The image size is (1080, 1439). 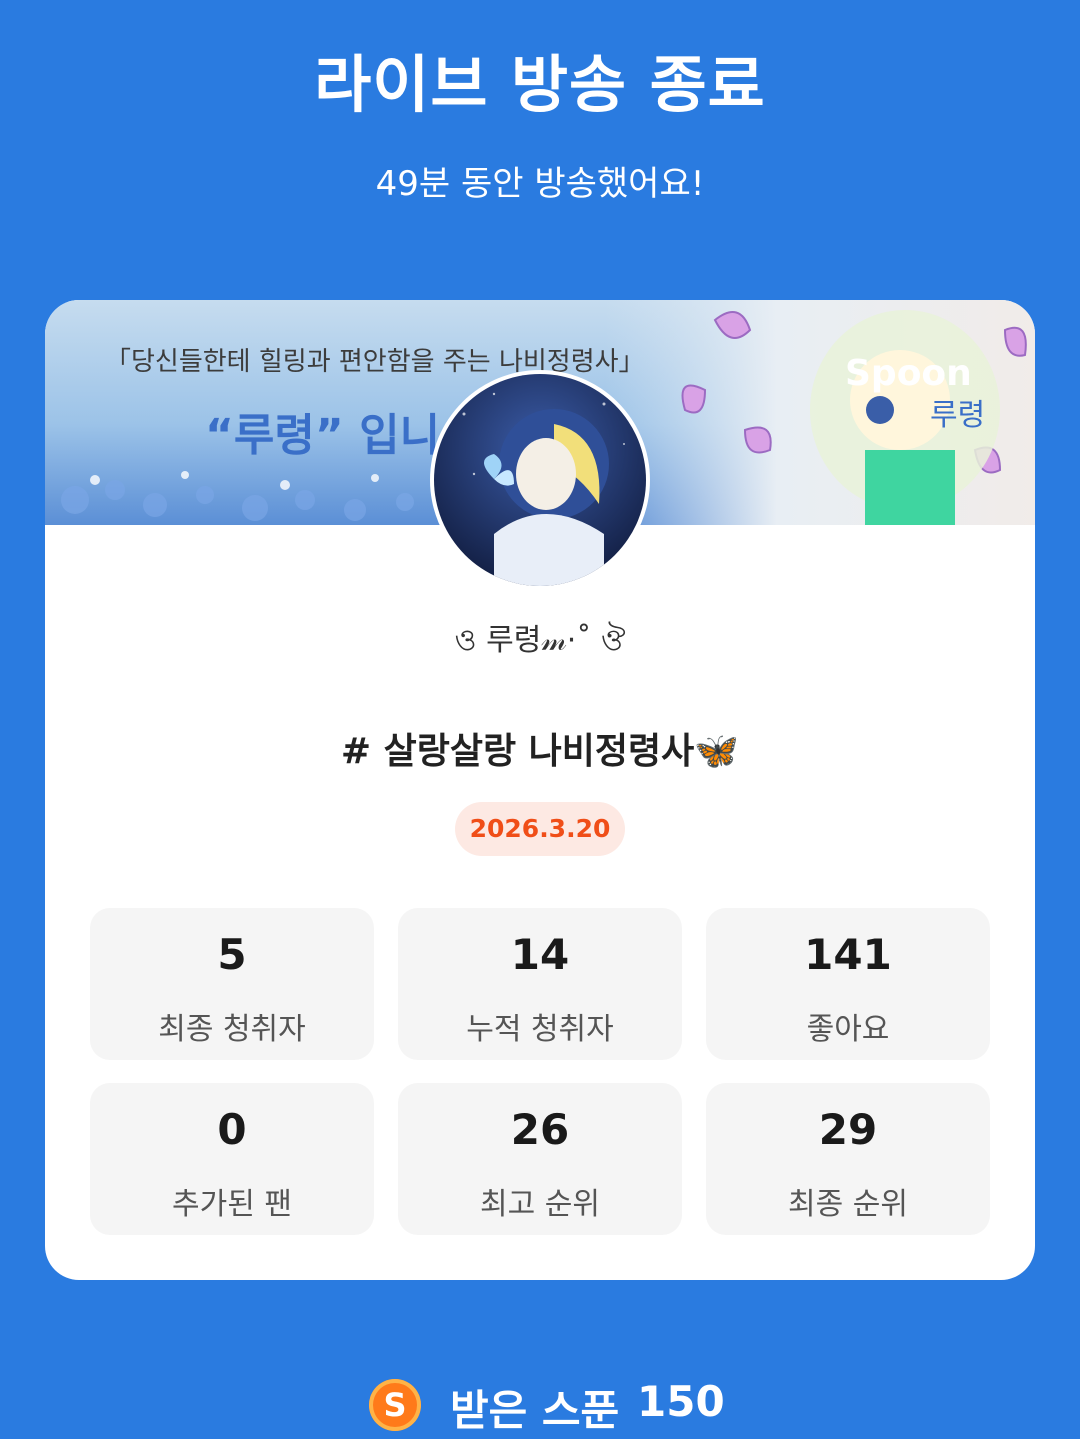 What do you see at coordinates (540, 954) in the screenshot?
I see `stat-value: 14` at bounding box center [540, 954].